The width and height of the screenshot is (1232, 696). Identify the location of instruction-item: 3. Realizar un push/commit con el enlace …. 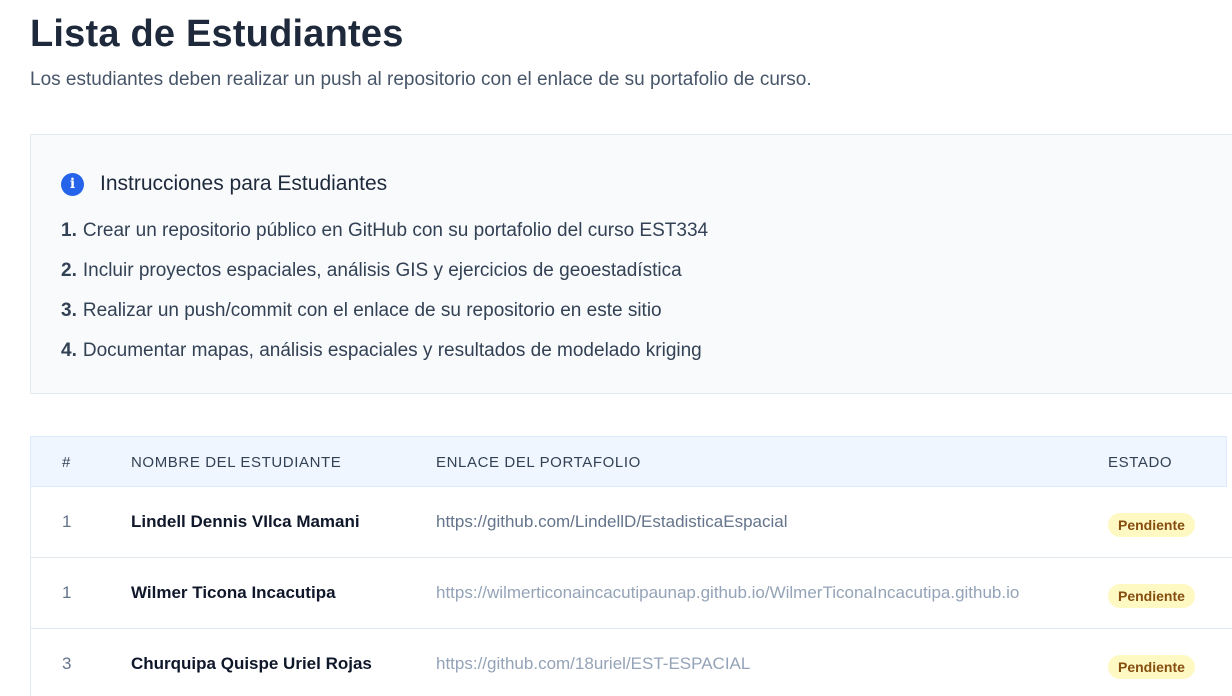
(384, 319).